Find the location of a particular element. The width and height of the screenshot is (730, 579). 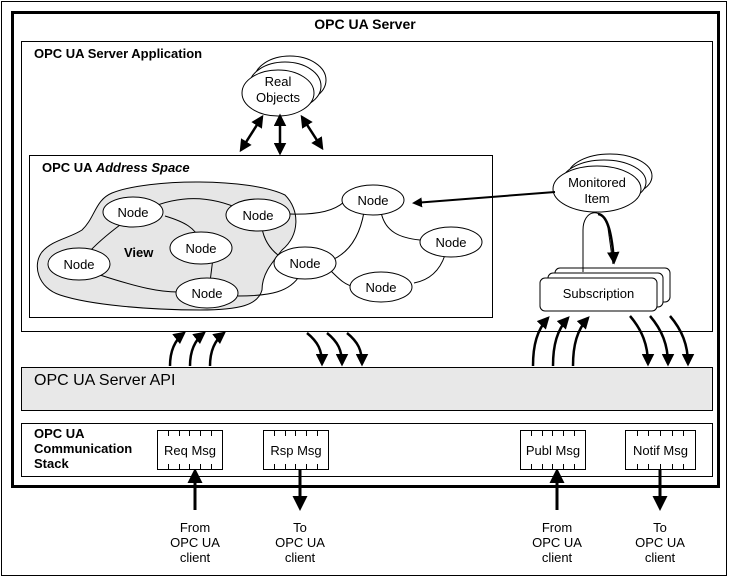

api-down-arrows-right is located at coordinates (662, 341).